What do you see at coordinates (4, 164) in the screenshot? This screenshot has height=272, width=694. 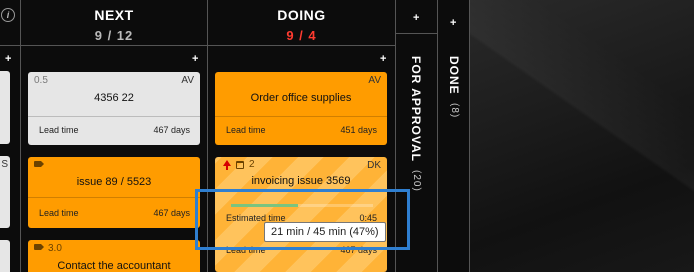 I see `card-owner: S` at bounding box center [4, 164].